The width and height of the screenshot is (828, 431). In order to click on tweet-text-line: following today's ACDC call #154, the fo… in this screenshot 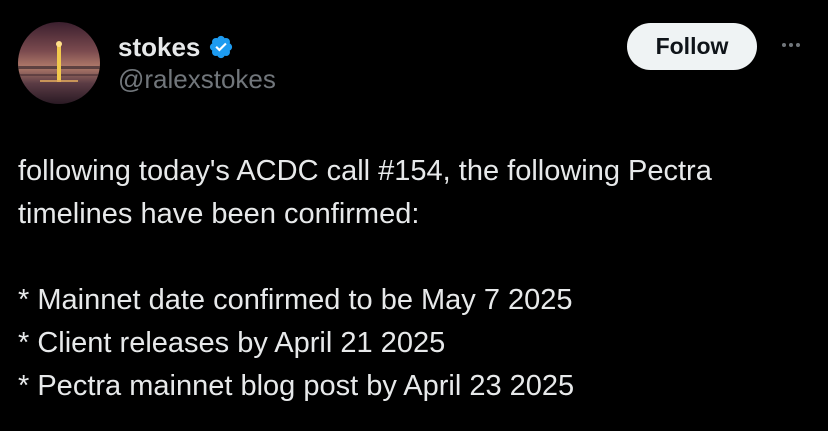, I will do `click(365, 171)`.